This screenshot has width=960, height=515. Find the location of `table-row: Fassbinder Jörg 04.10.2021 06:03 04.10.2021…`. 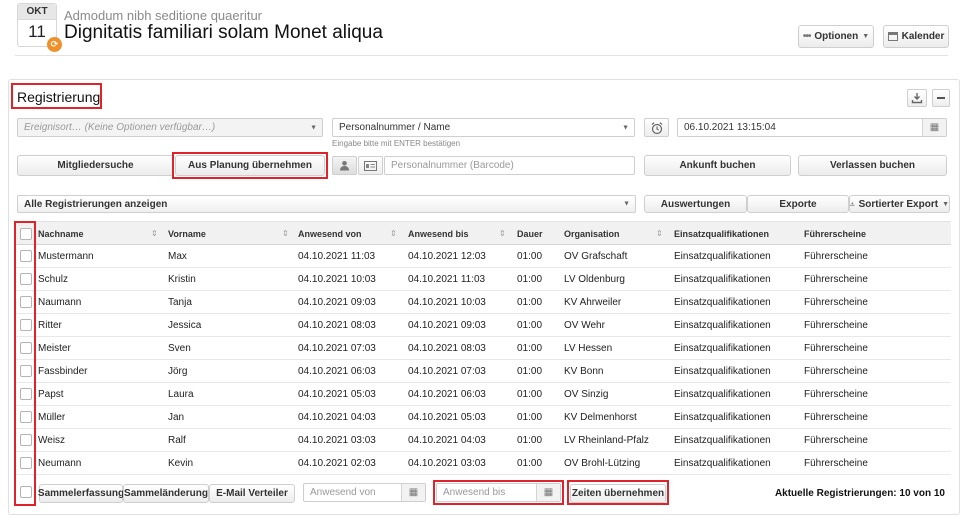

table-row: Fassbinder Jörg 04.10.2021 06:03 04.10.2021… is located at coordinates (483, 371).